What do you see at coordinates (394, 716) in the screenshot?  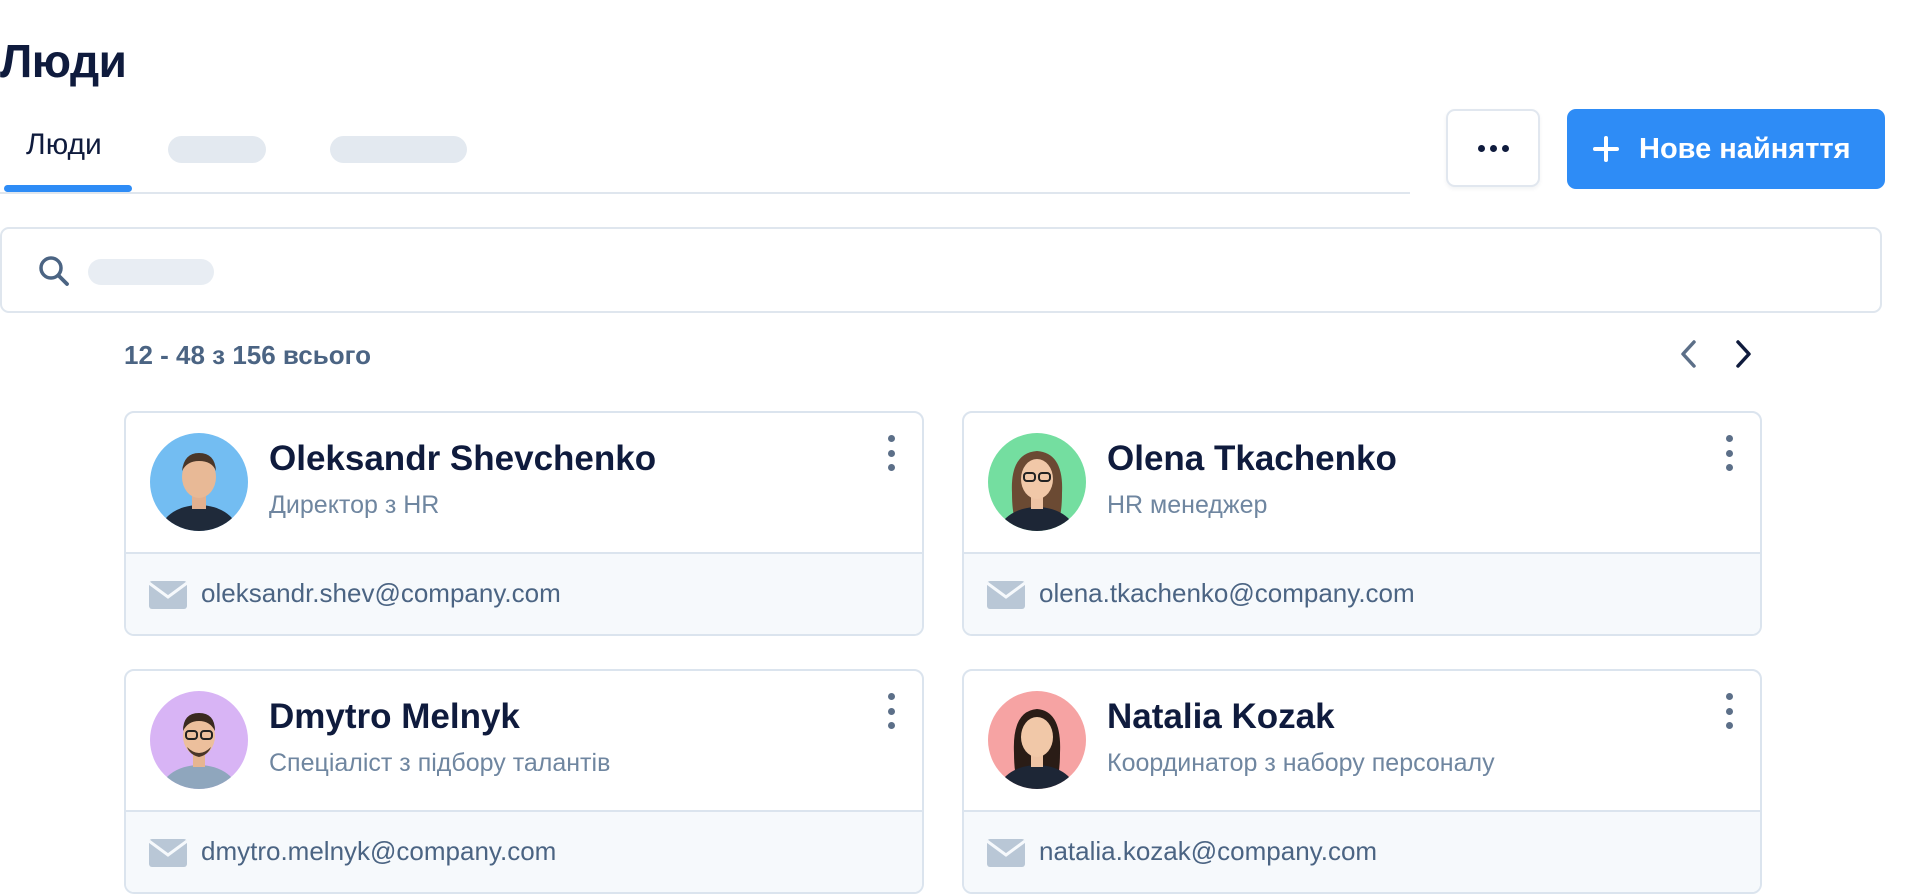 I see `person-name: Dmytro Melnyk` at bounding box center [394, 716].